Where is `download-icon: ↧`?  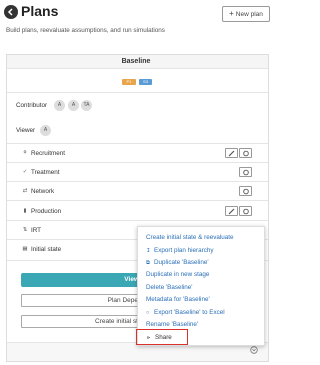 download-icon: ↧ is located at coordinates (148, 251).